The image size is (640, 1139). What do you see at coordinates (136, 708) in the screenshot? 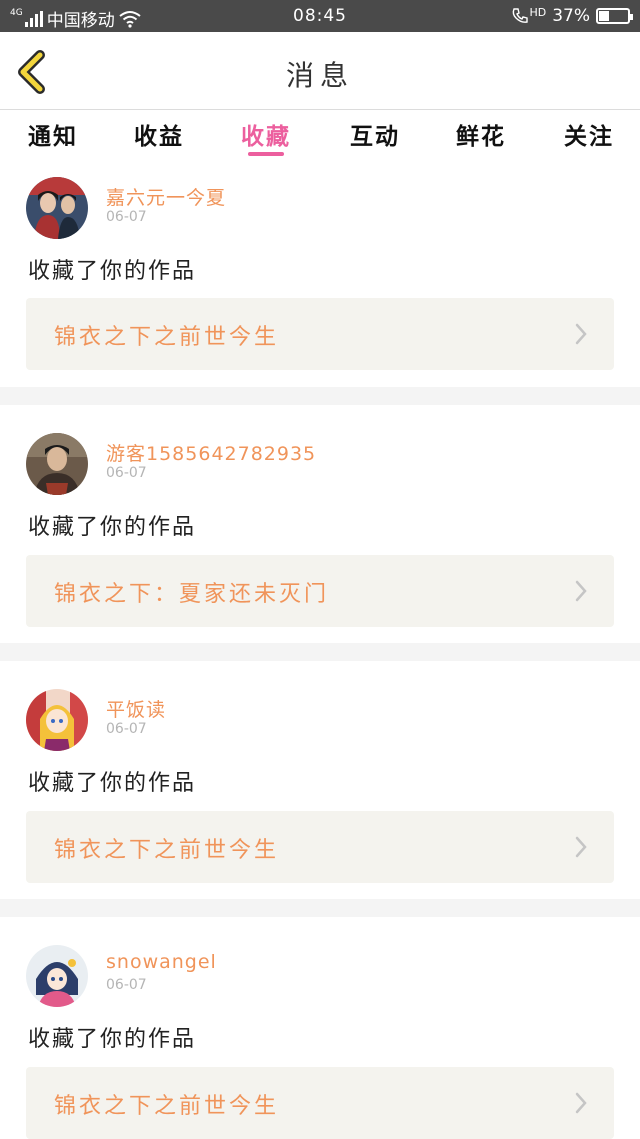
I see `username: 平饭读` at bounding box center [136, 708].